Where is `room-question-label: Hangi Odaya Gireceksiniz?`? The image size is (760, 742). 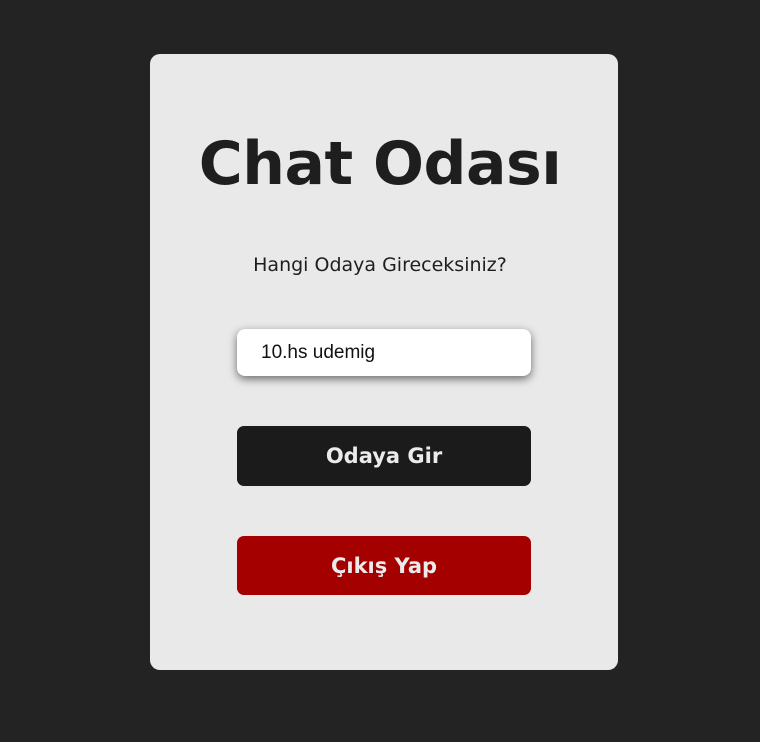
room-question-label: Hangi Odaya Gireceksiniz? is located at coordinates (380, 265).